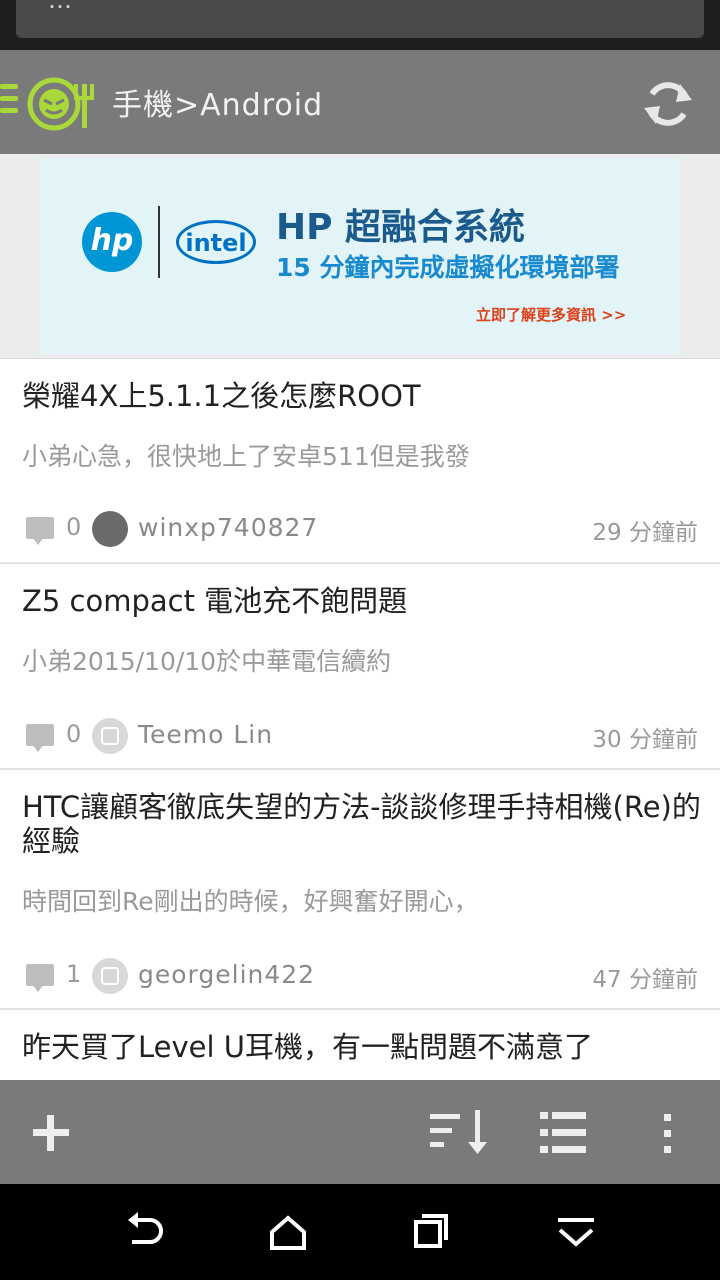 This screenshot has height=1280, width=720. Describe the element at coordinates (361, 824) in the screenshot. I see `post-title: HTC讓顧客徹底失望的方法-談談修理手持相機(Re)的經驗` at that location.